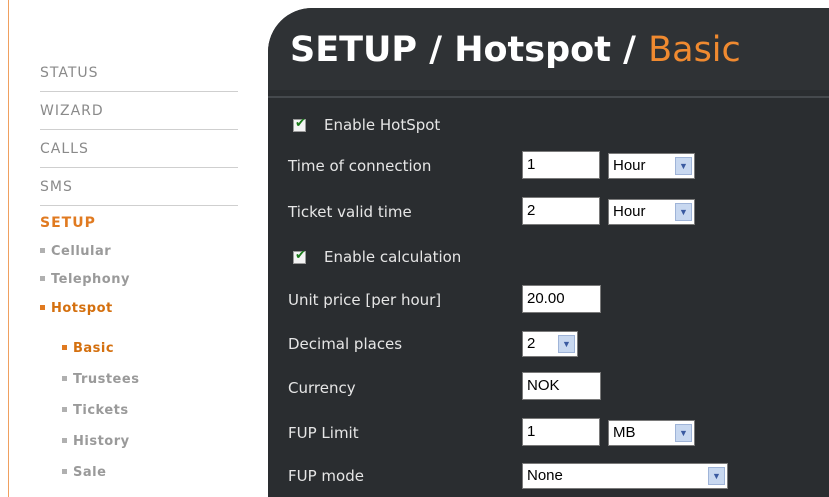 The image size is (829, 497). Describe the element at coordinates (139, 111) in the screenshot. I see `sidebar-item-wizard: WIZARD` at that location.